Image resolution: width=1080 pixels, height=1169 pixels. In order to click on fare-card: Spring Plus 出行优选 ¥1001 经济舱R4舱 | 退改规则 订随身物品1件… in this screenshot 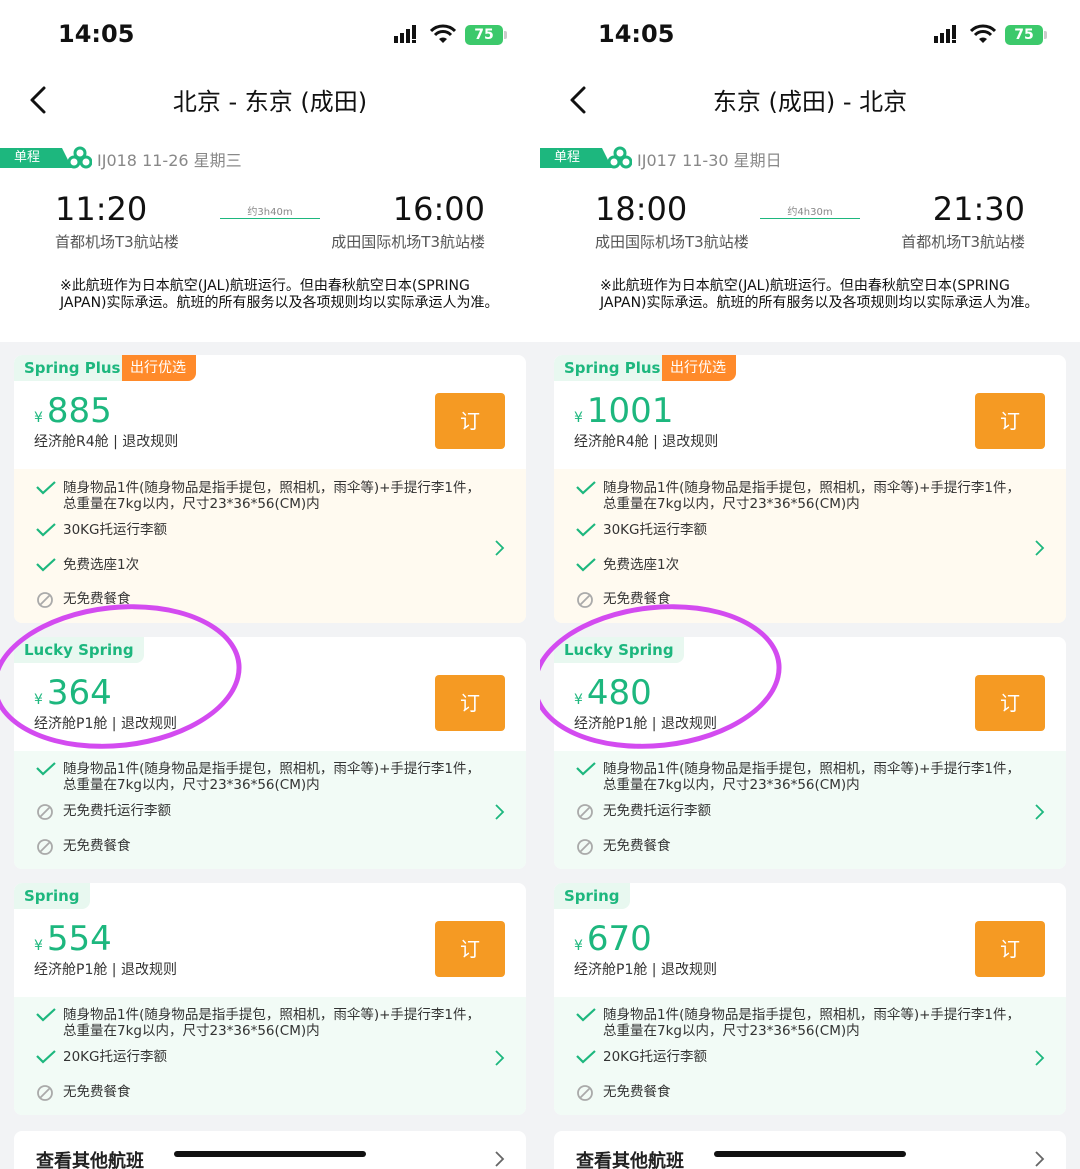, I will do `click(810, 489)`.